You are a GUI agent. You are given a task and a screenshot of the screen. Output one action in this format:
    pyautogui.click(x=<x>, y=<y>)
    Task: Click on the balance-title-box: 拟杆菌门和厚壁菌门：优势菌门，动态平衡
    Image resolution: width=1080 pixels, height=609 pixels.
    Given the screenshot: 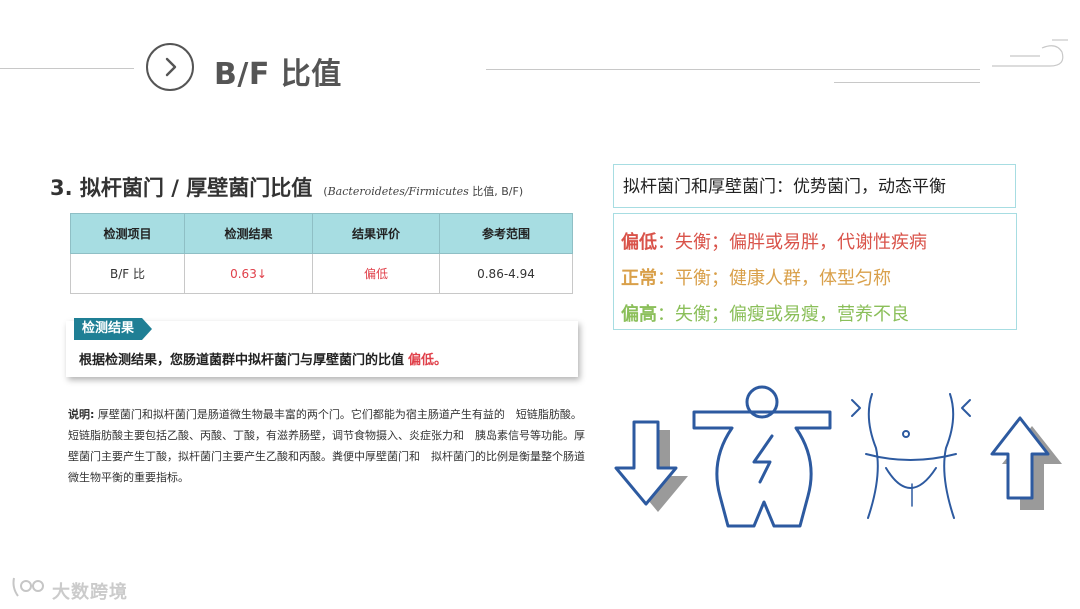 What is the action you would take?
    pyautogui.click(x=814, y=186)
    